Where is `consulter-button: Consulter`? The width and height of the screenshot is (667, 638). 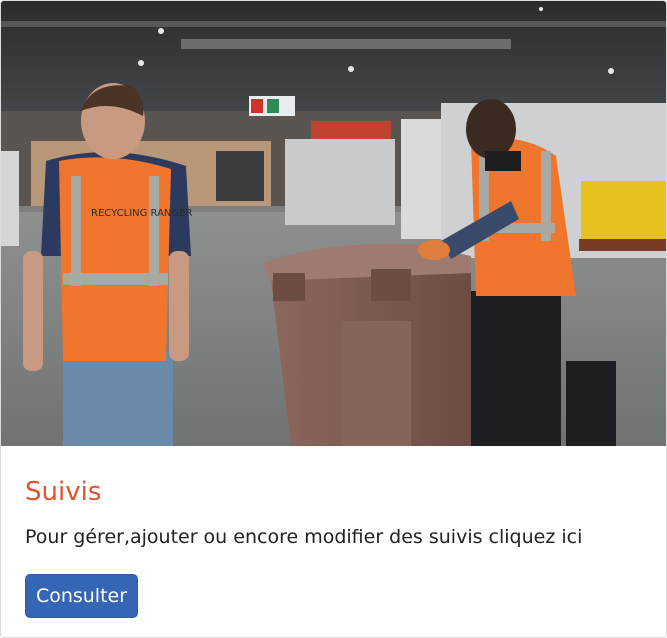 consulter-button: Consulter is located at coordinates (81, 596).